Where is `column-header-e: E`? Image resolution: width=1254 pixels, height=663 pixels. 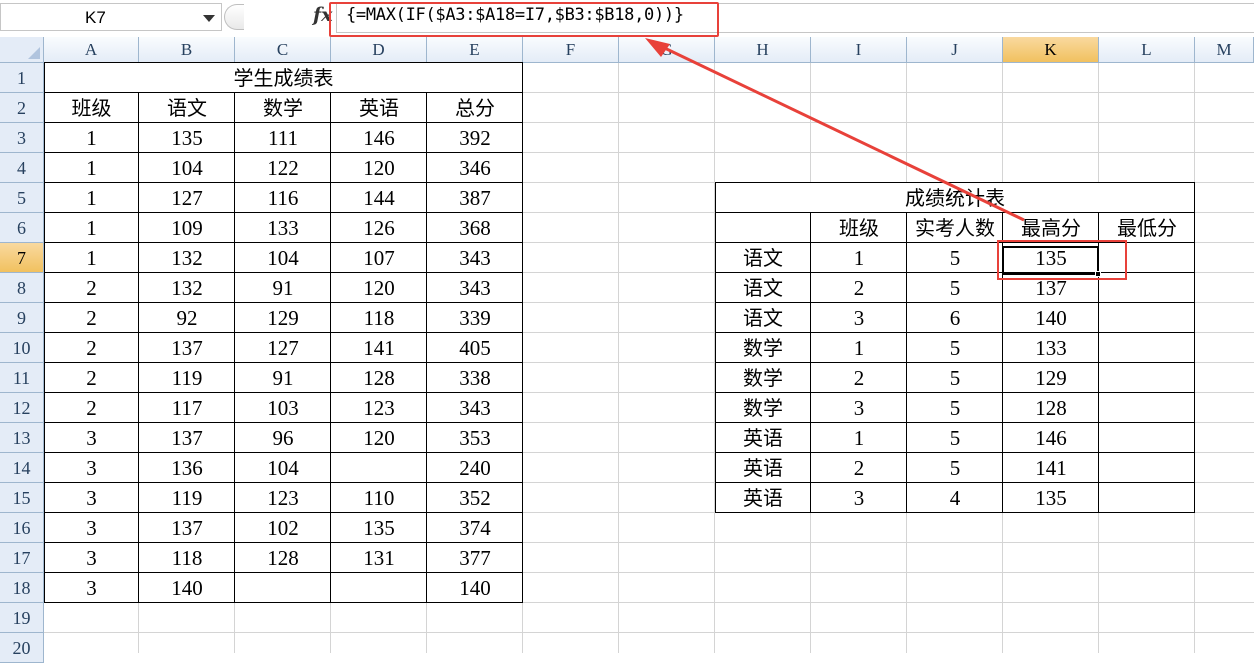
column-header-e: E is located at coordinates (475, 50).